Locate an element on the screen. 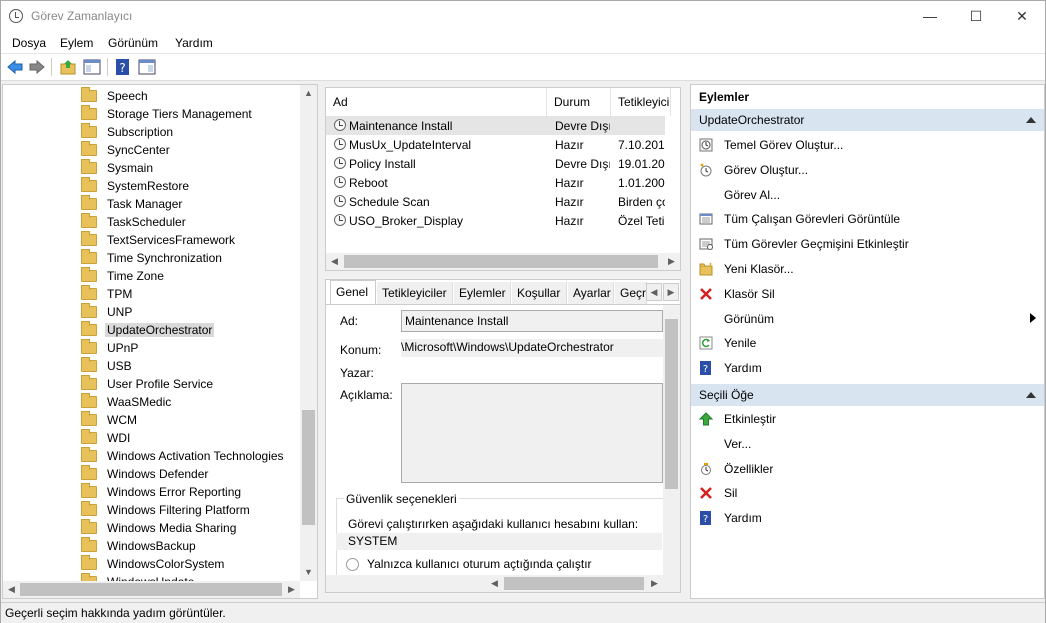 The height and width of the screenshot is (623, 1046). tree-folder-item: Speech is located at coordinates (115, 96).